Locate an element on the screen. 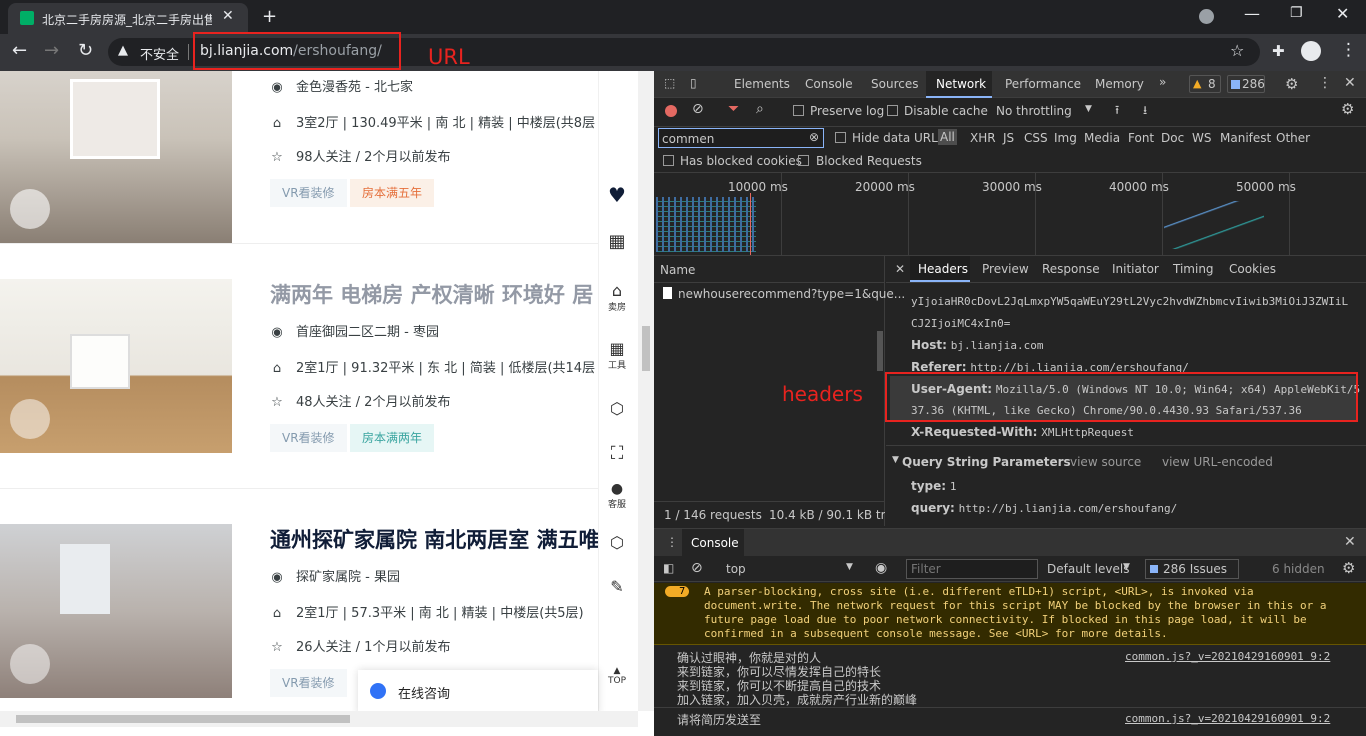 This screenshot has height=736, width=1366. back-to-top-button: ▲ TOP is located at coordinates (617, 676).